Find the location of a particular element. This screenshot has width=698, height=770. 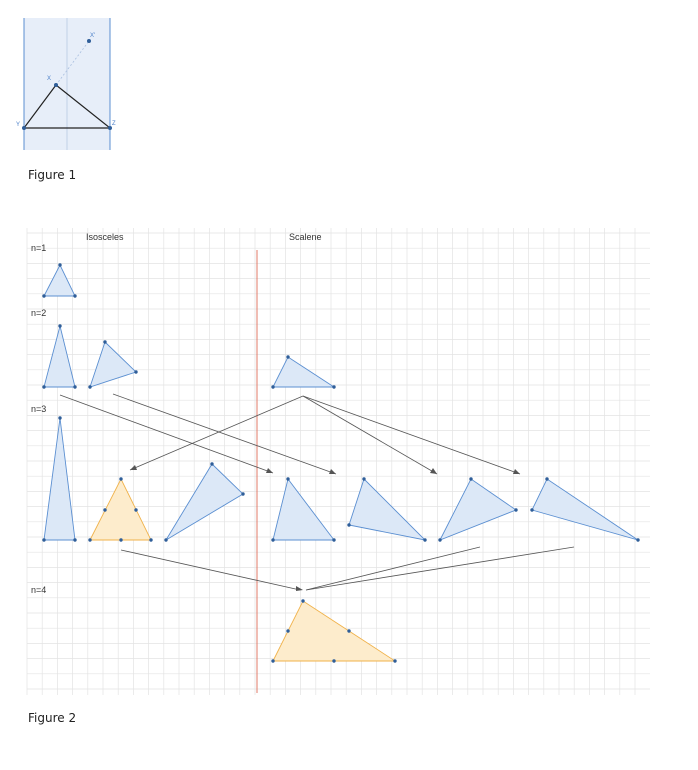

row-label-n3: n=3 is located at coordinates (38, 409).